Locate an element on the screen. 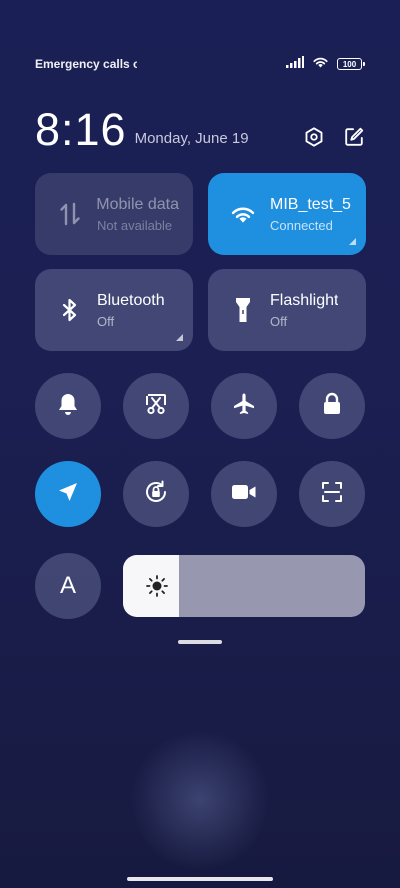  bluetooth-icon is located at coordinates (70, 310).